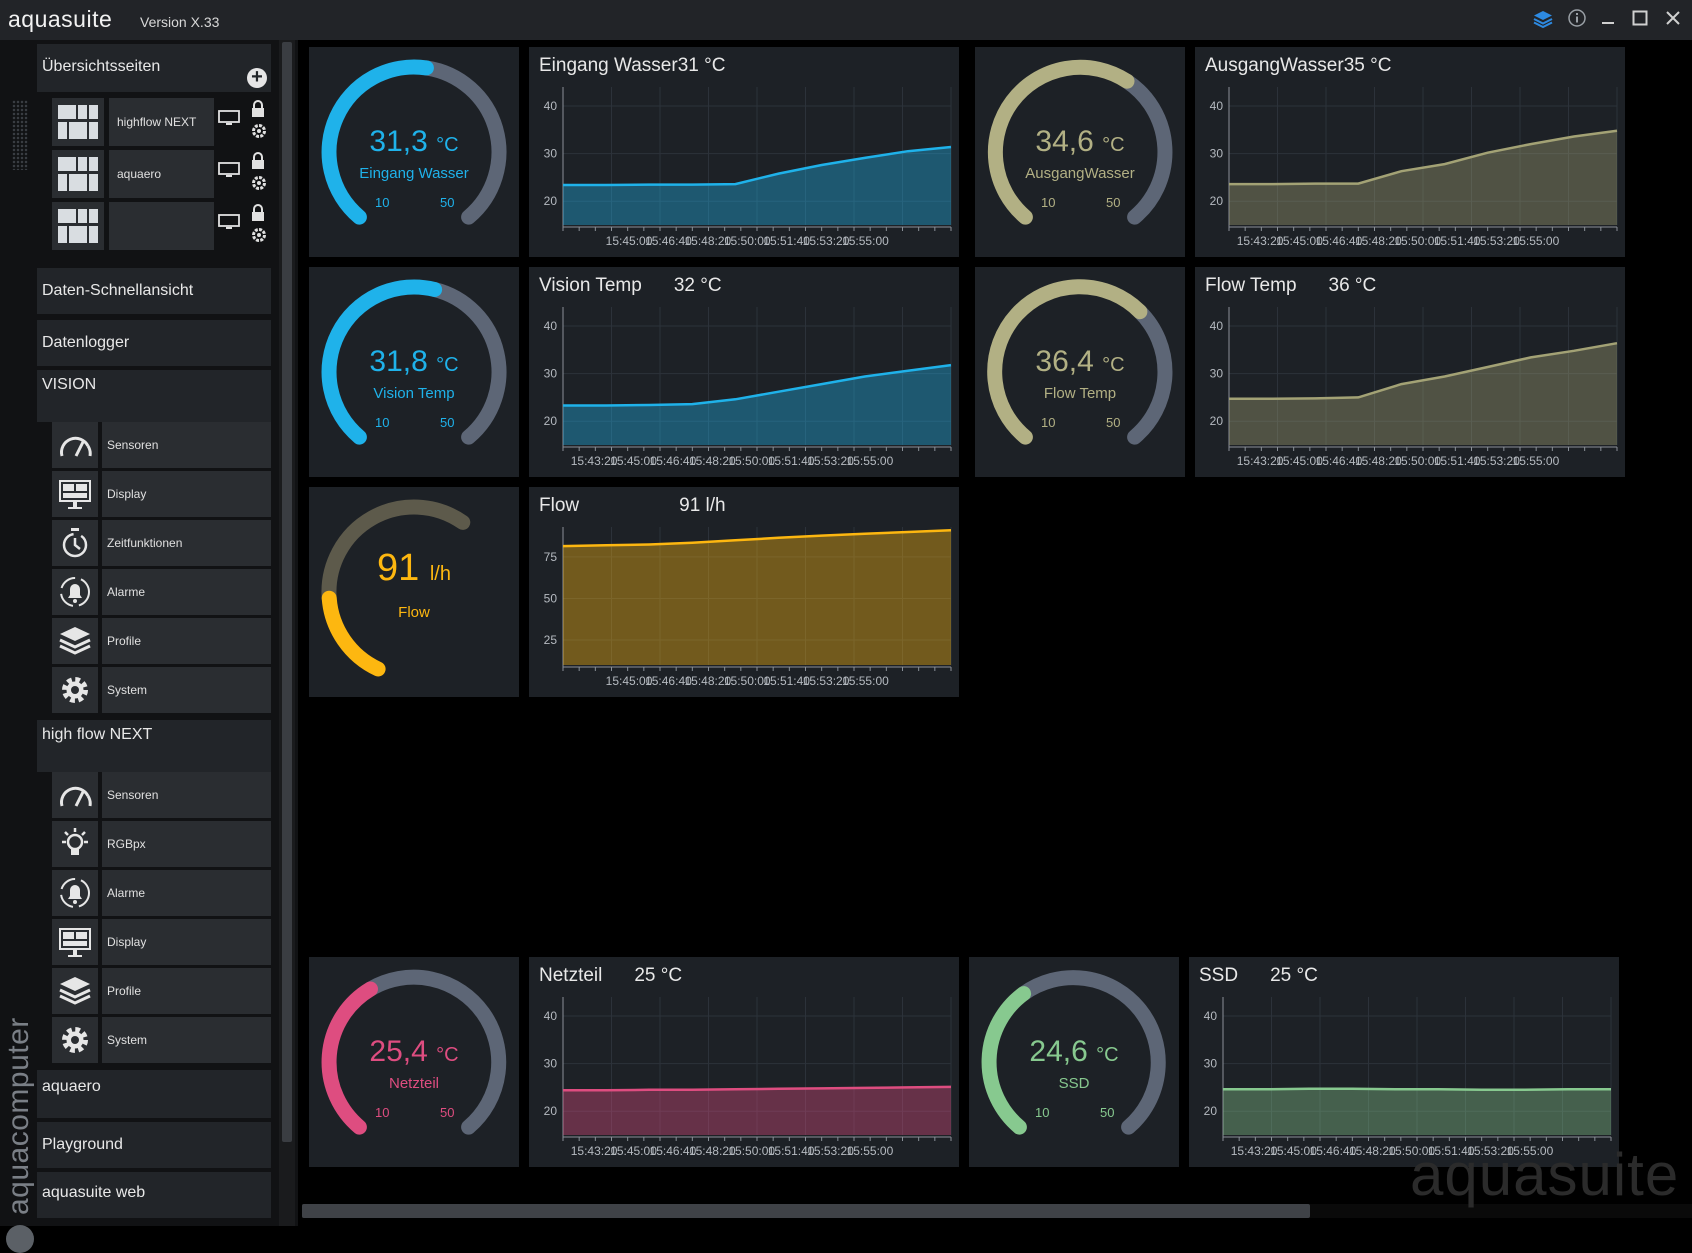 The height and width of the screenshot is (1253, 1692). I want to click on gauge-panel-ssd: 24,6 °C SSD 10 50, so click(1074, 1062).